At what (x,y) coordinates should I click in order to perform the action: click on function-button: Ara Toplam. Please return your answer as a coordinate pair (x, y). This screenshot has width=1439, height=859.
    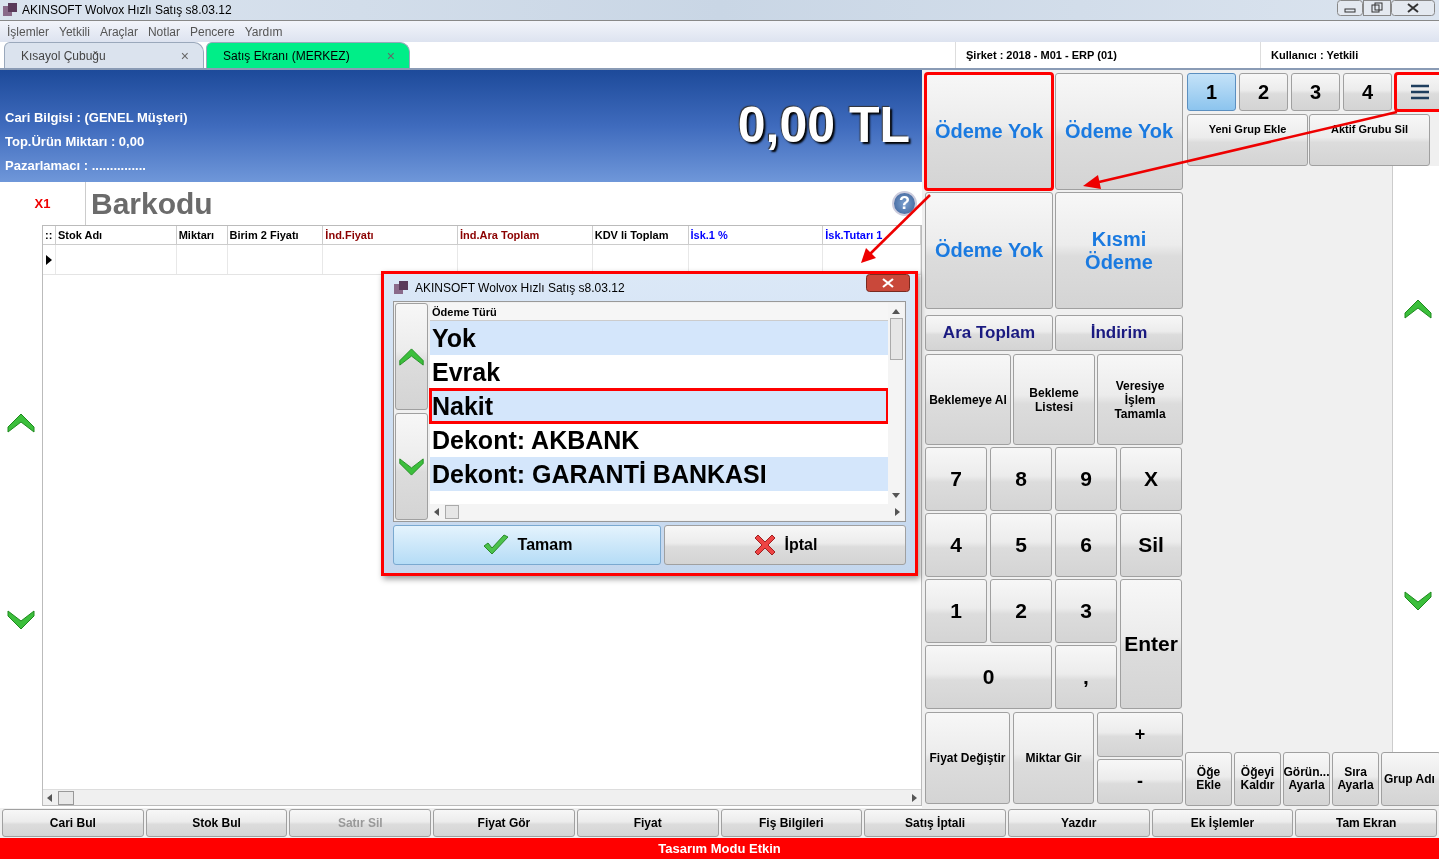
    Looking at the image, I should click on (989, 333).